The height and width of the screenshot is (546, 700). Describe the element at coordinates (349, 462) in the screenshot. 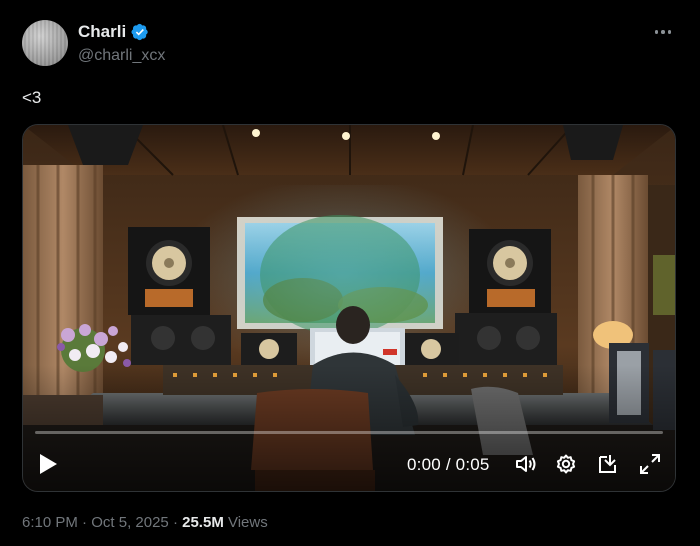

I see `video-controls: 0:00 / 0:05` at that location.